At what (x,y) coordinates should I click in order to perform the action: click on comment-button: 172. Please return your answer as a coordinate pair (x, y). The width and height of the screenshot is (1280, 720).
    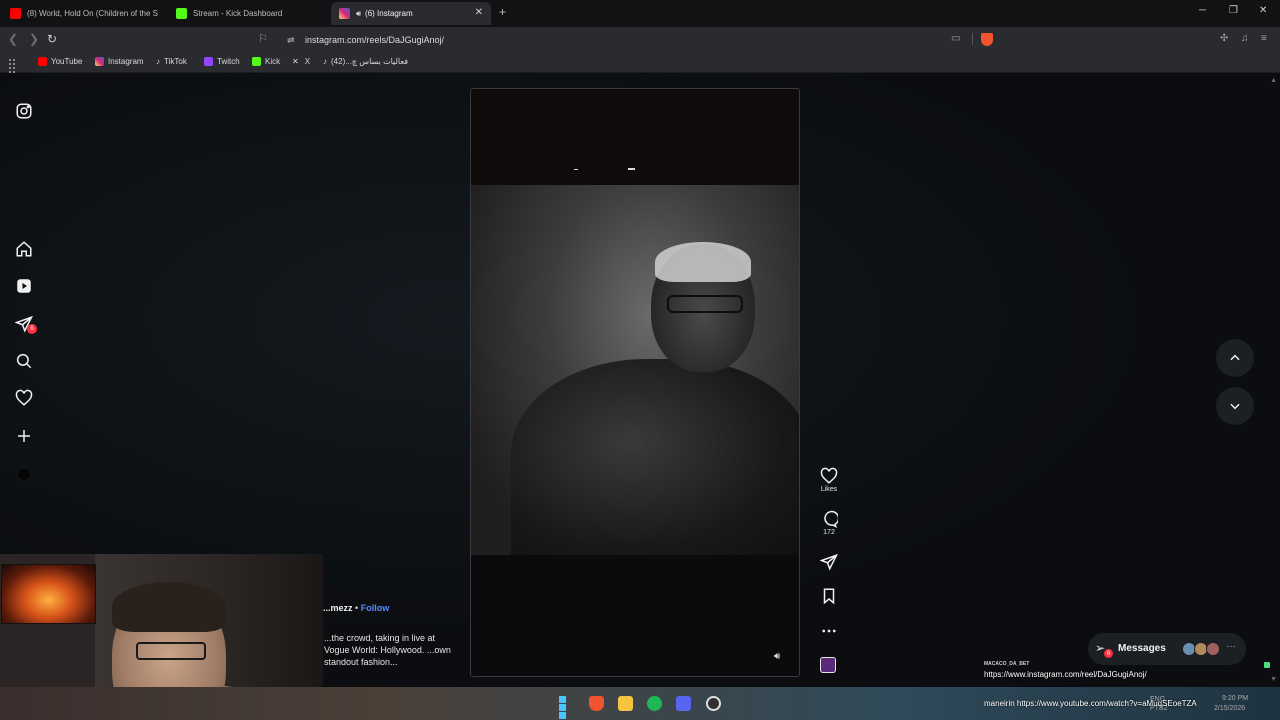
    Looking at the image, I should click on (829, 523).